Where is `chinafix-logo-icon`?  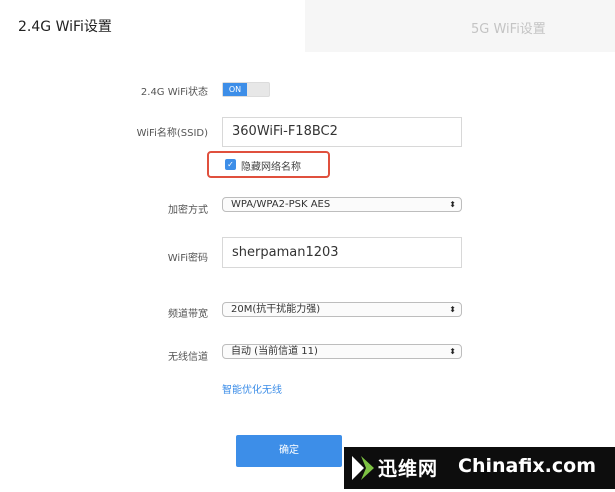 chinafix-logo-icon is located at coordinates (363, 468).